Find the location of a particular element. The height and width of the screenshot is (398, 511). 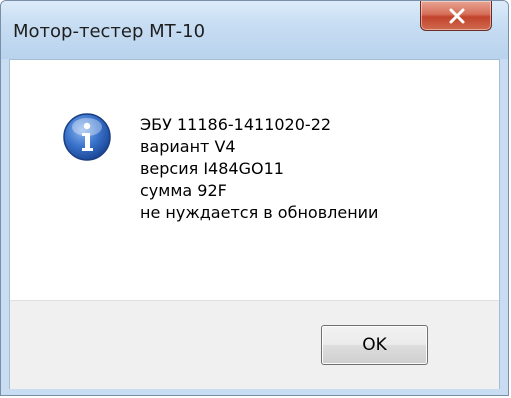

close-icon is located at coordinates (457, 16).